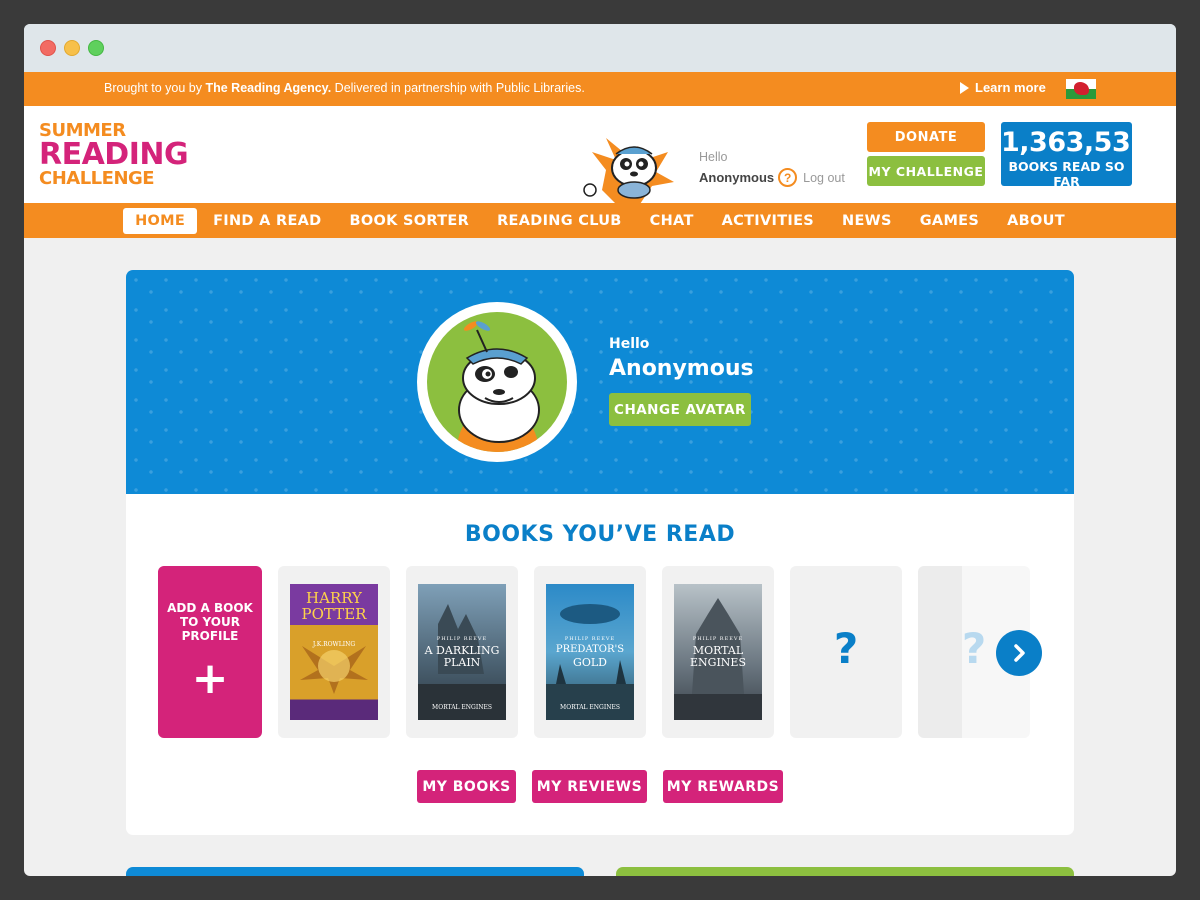 This screenshot has height=900, width=1200. I want to click on nav-about: ABOUT, so click(1036, 221).